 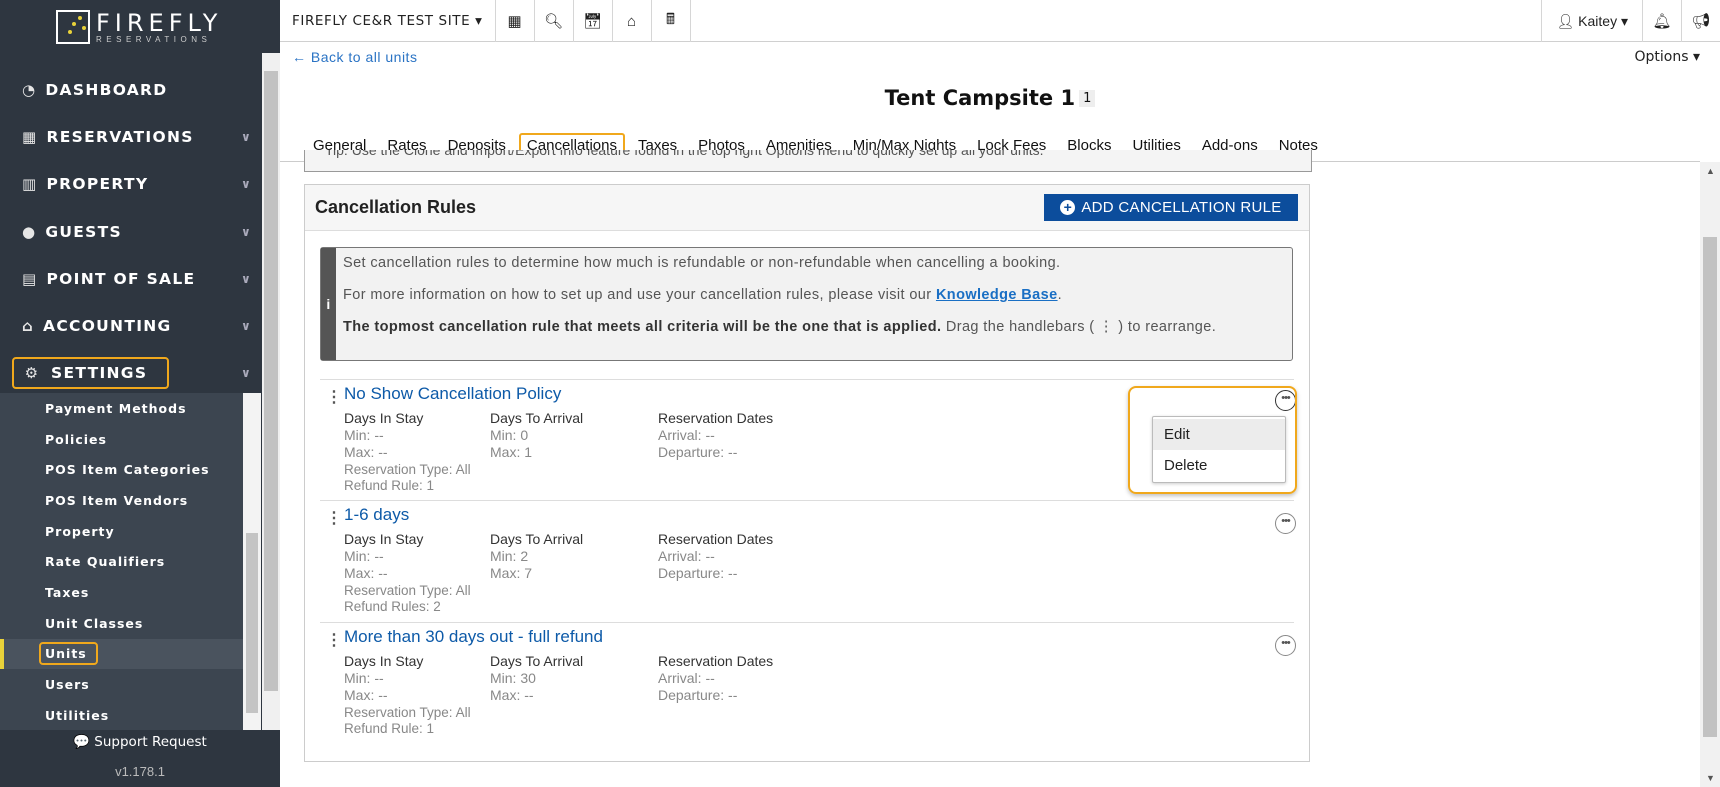 What do you see at coordinates (105, 562) in the screenshot?
I see `submenu-label: Rate Qualifiers` at bounding box center [105, 562].